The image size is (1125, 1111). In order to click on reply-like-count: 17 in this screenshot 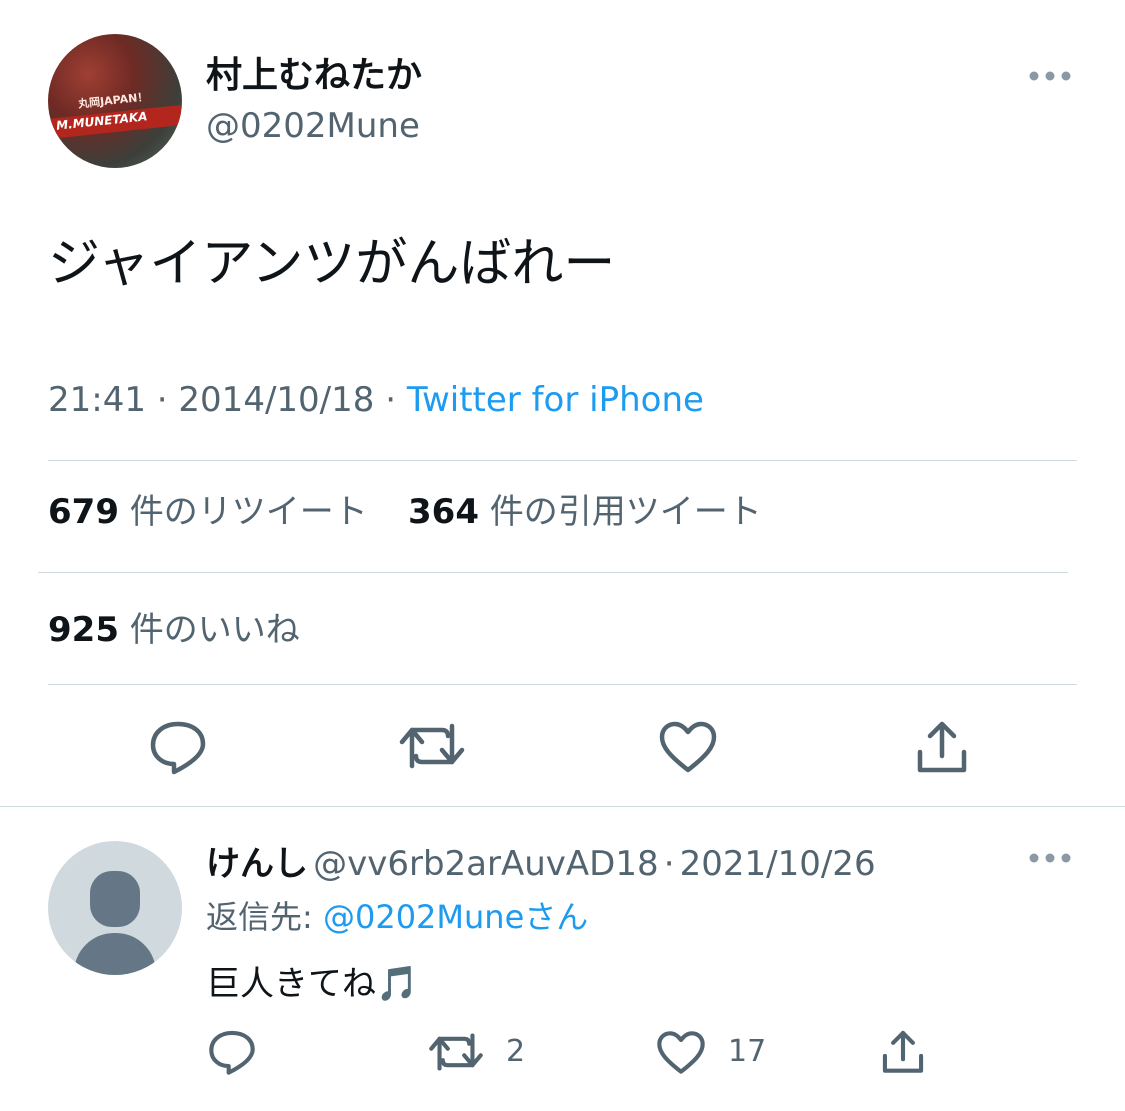, I will do `click(747, 1051)`.